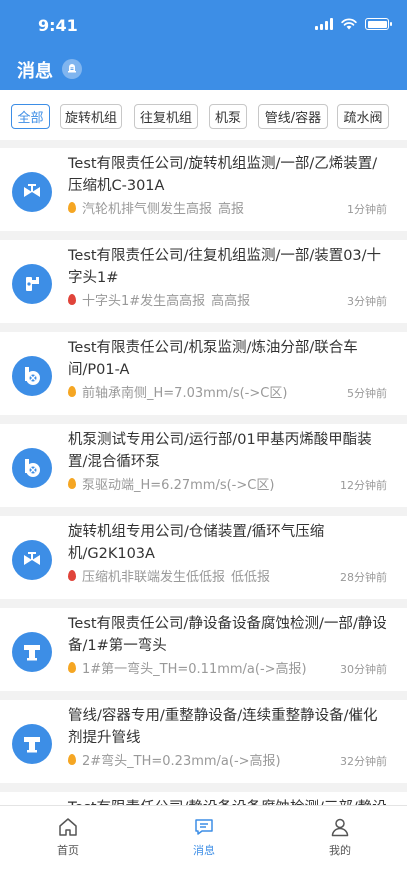  I want to click on message-time: 30分钟前, so click(363, 669).